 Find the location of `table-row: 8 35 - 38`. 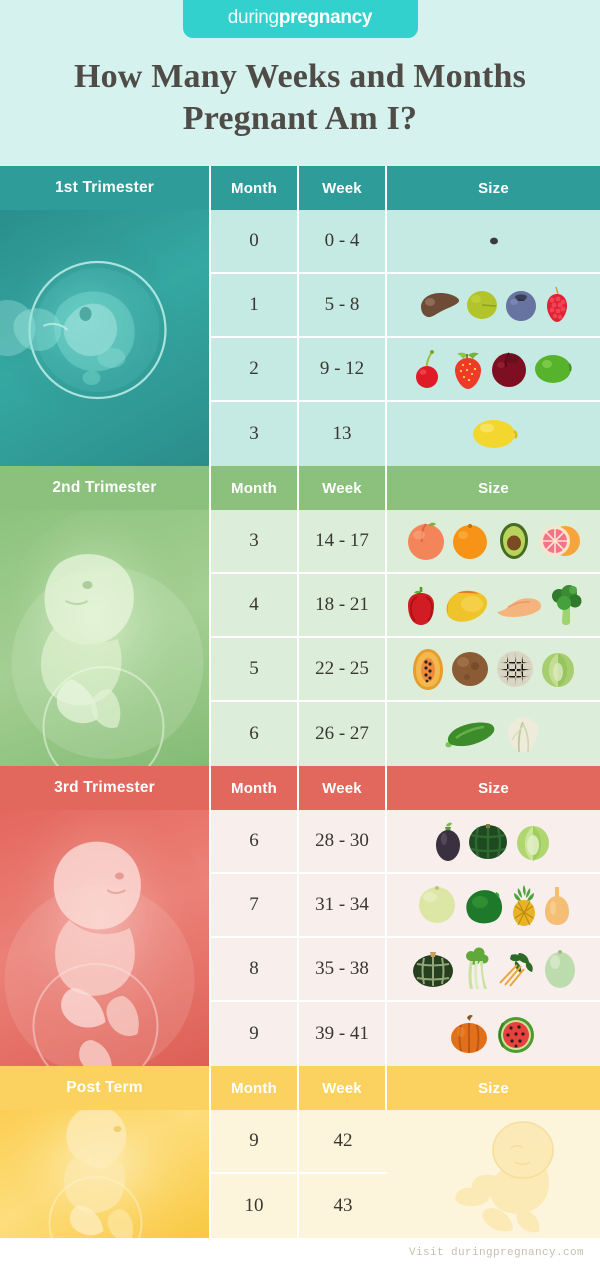

table-row: 8 35 - 38 is located at coordinates (405, 970).